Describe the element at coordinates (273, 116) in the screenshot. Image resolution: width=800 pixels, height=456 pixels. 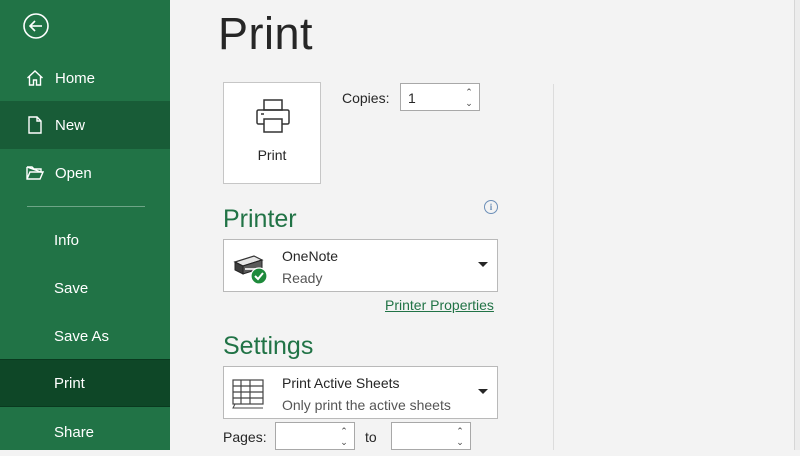
I see `printer-icon` at that location.